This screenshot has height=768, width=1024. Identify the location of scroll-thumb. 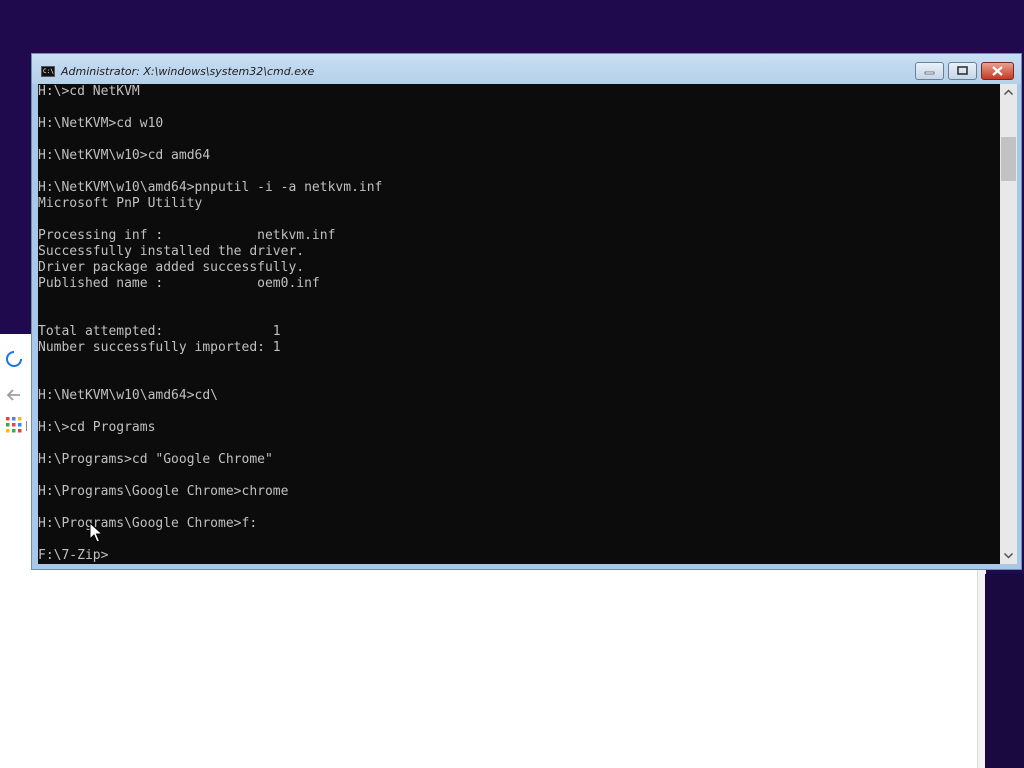
(1008, 159).